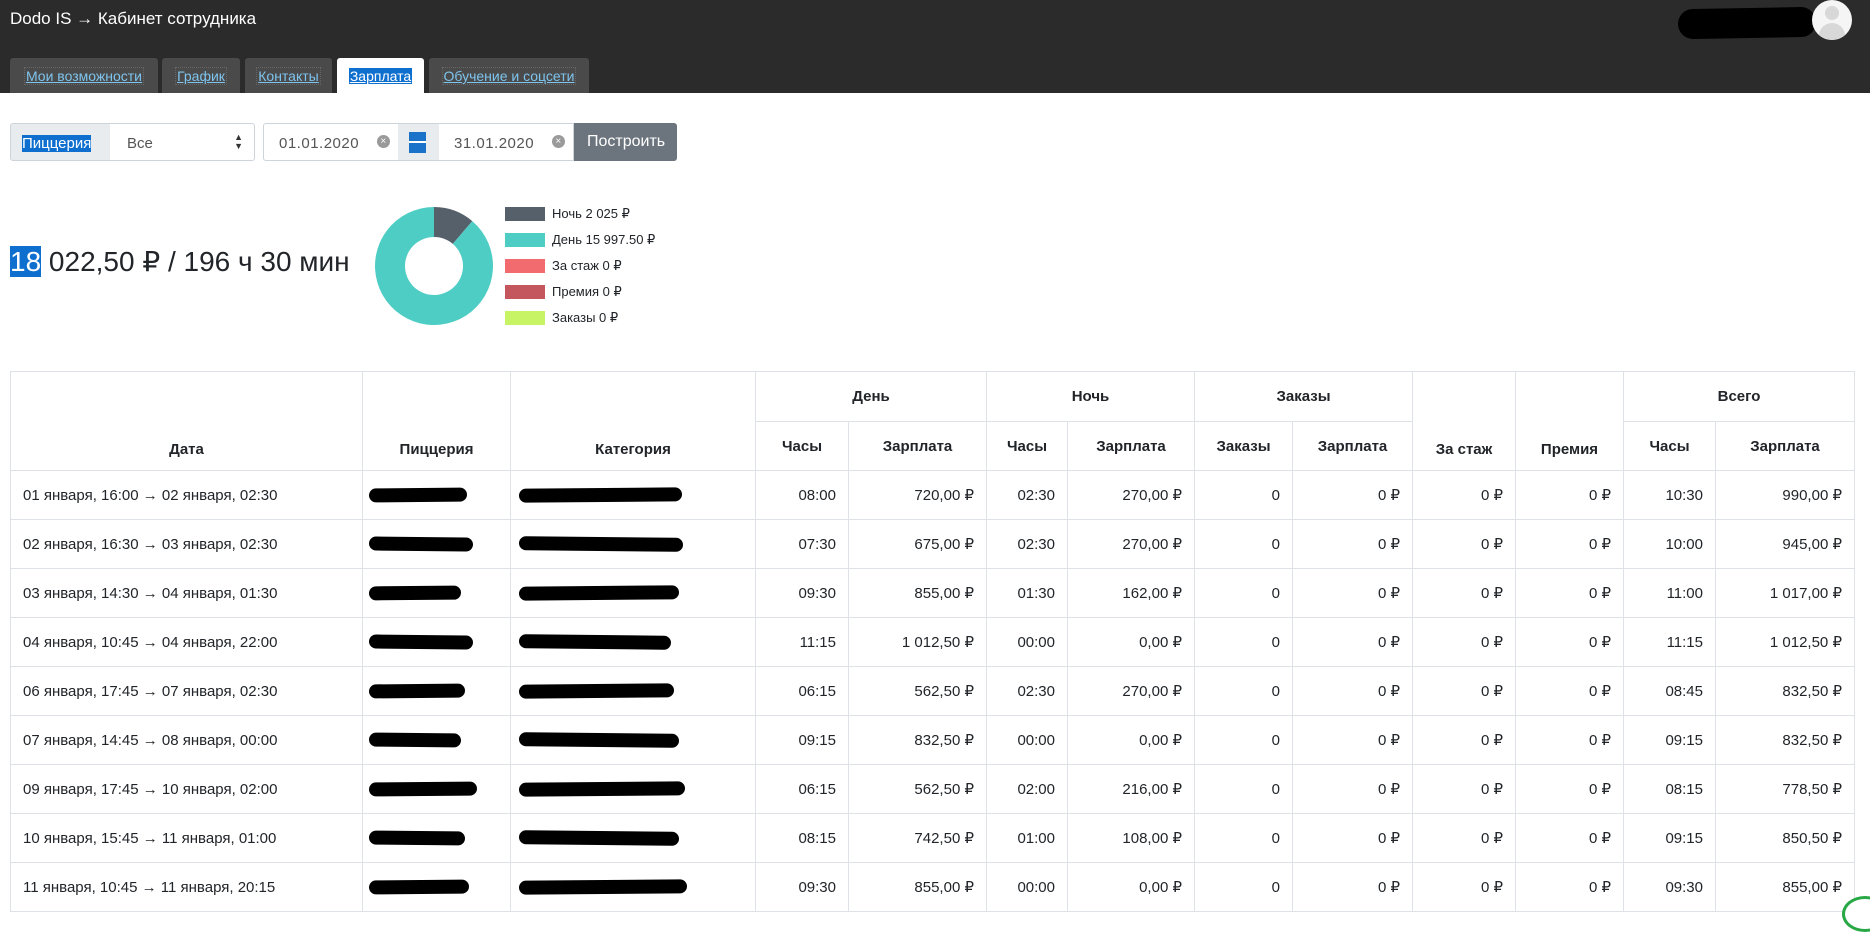 This screenshot has width=1870, height=932. What do you see at coordinates (1669, 642) in the screenshot?
I see `total-hours-cell: 11:15` at bounding box center [1669, 642].